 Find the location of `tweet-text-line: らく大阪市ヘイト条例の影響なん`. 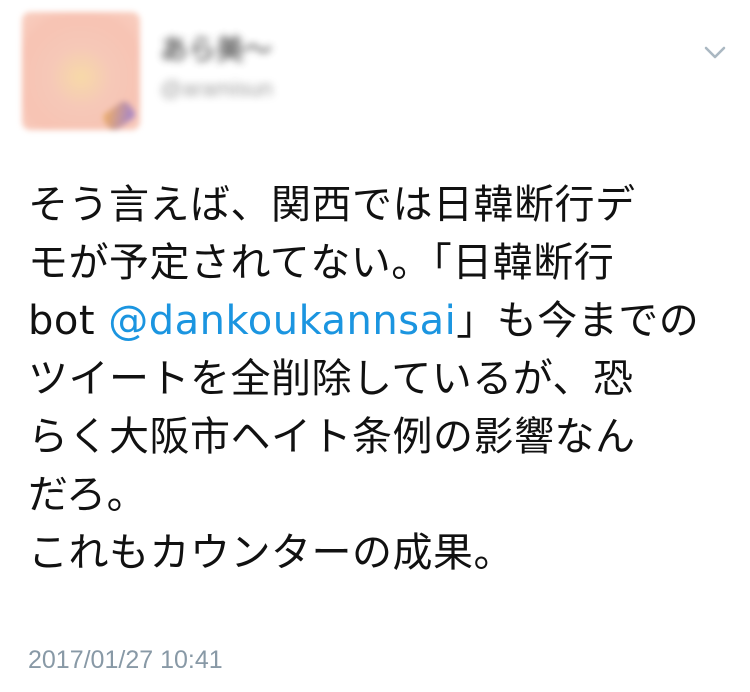

tweet-text-line: らく大阪市ヘイト条例の影響なん is located at coordinates (332, 437).